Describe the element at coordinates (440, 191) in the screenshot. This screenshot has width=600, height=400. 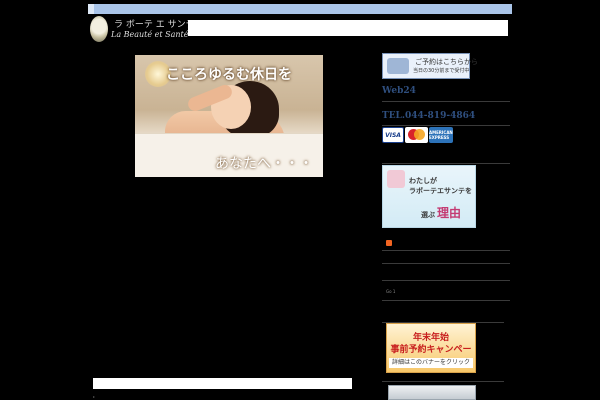
I see `reason-banner-line2: ラボーテエサンテを` at that location.